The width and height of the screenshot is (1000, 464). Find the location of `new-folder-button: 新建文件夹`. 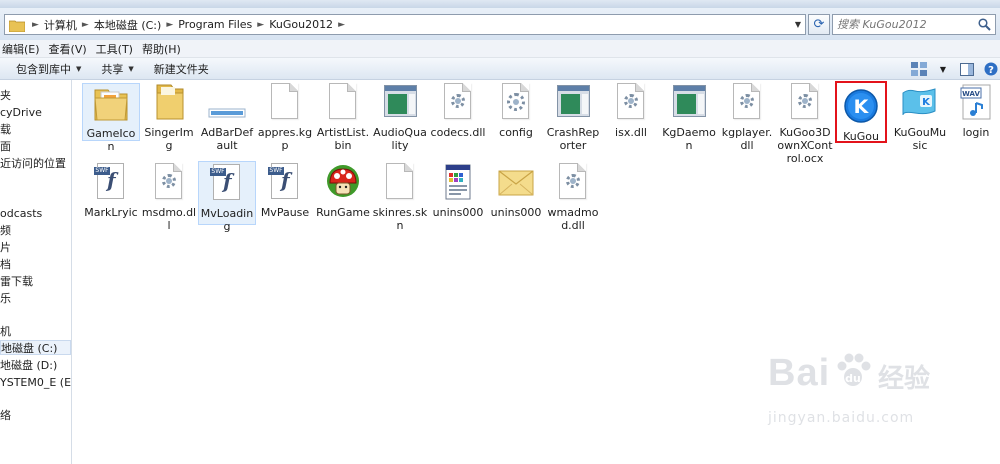

new-folder-button: 新建文件夹 is located at coordinates (181, 69).